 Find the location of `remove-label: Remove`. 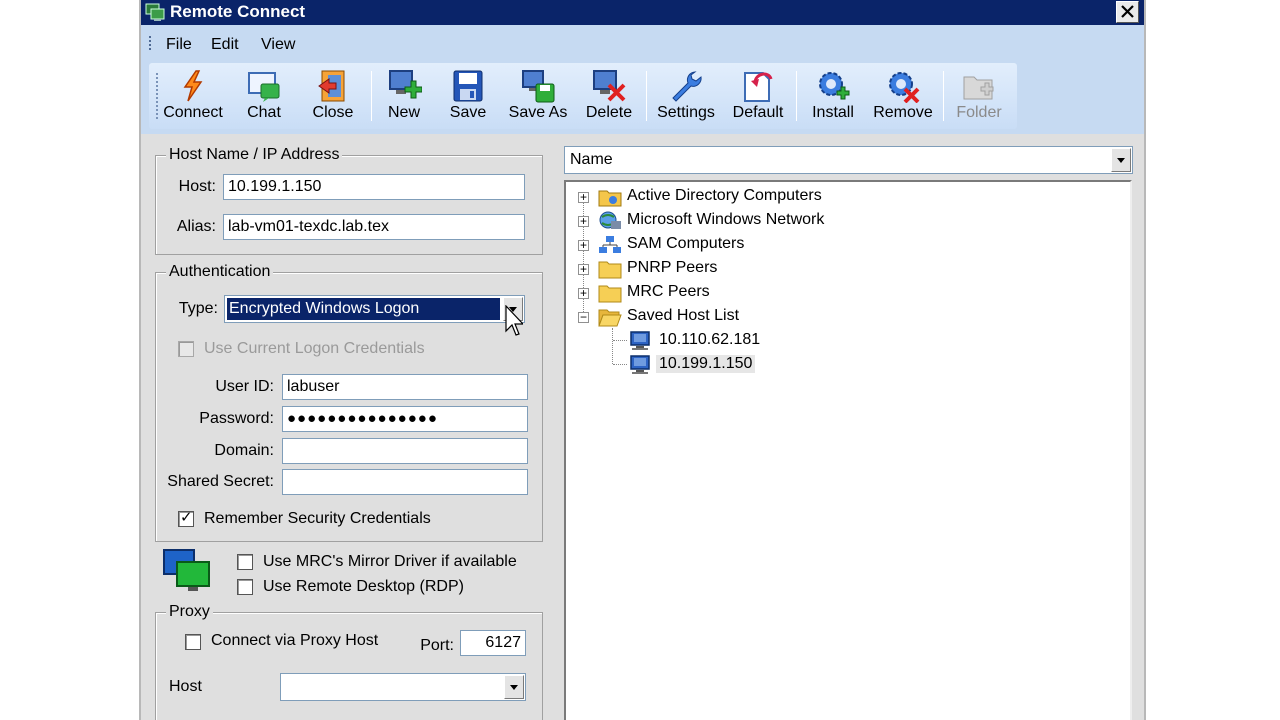

remove-label: Remove is located at coordinates (903, 112).